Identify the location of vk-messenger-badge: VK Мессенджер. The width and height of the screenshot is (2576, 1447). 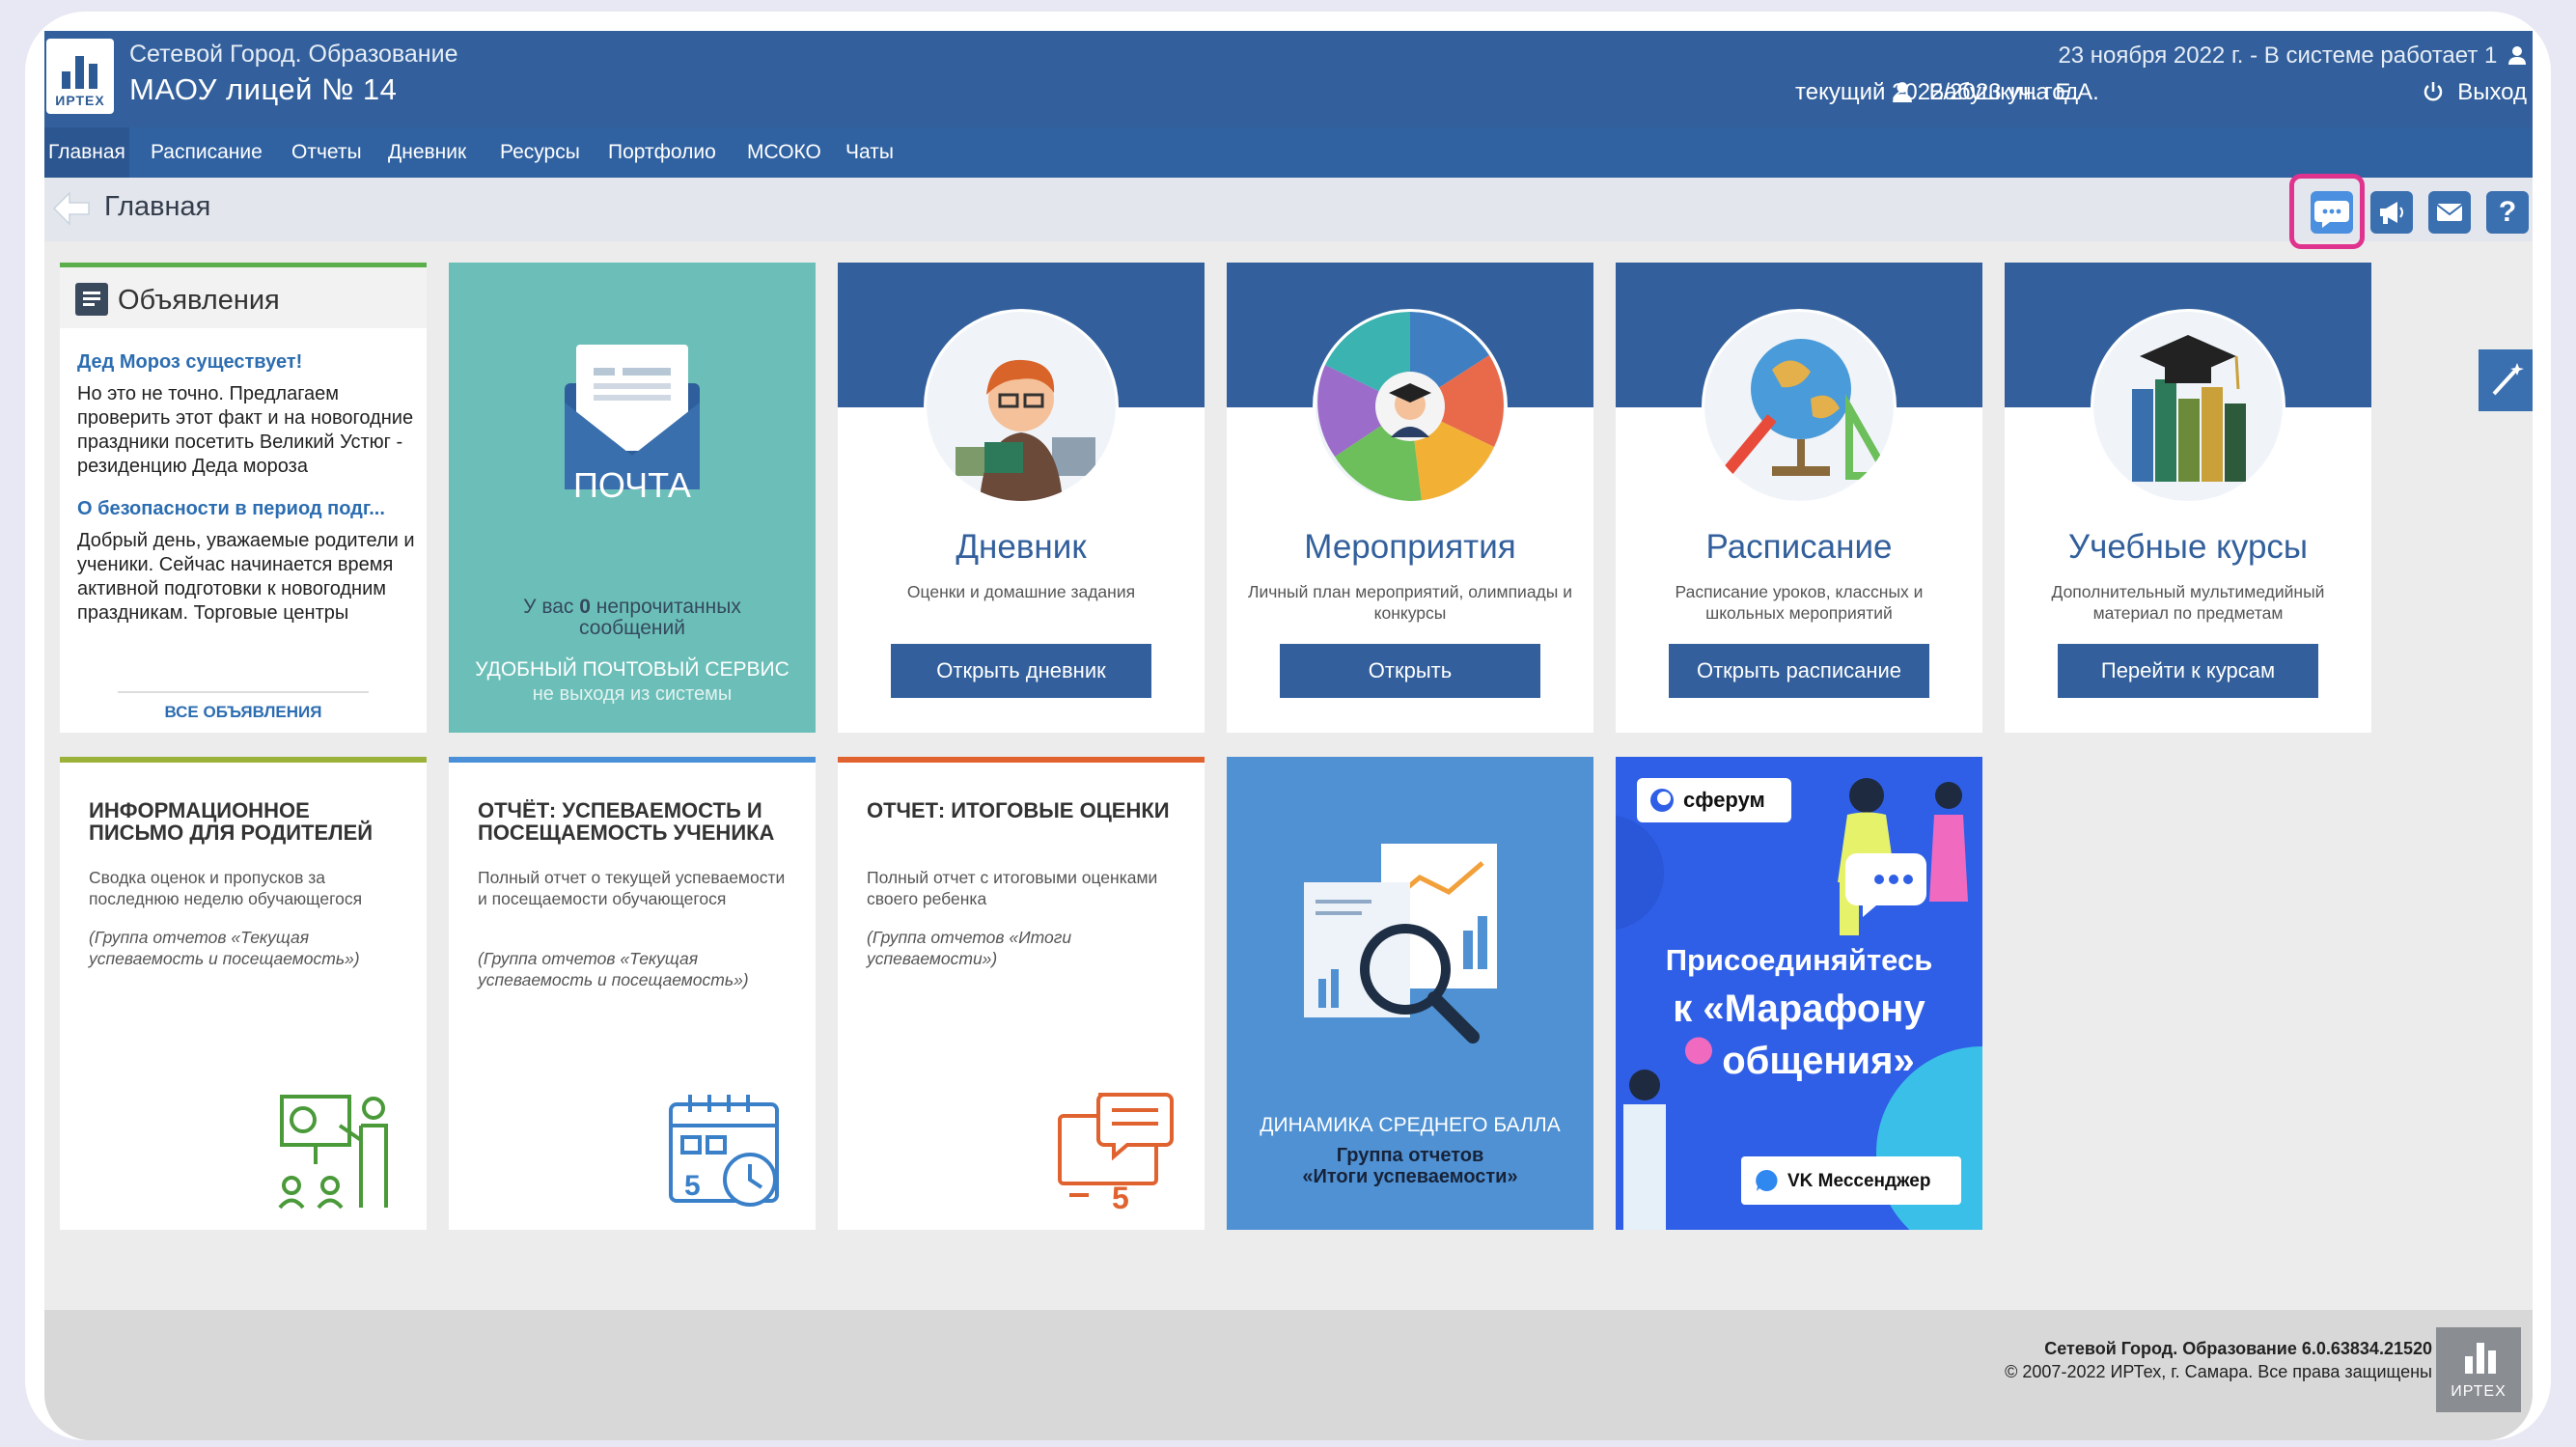
(1851, 1180).